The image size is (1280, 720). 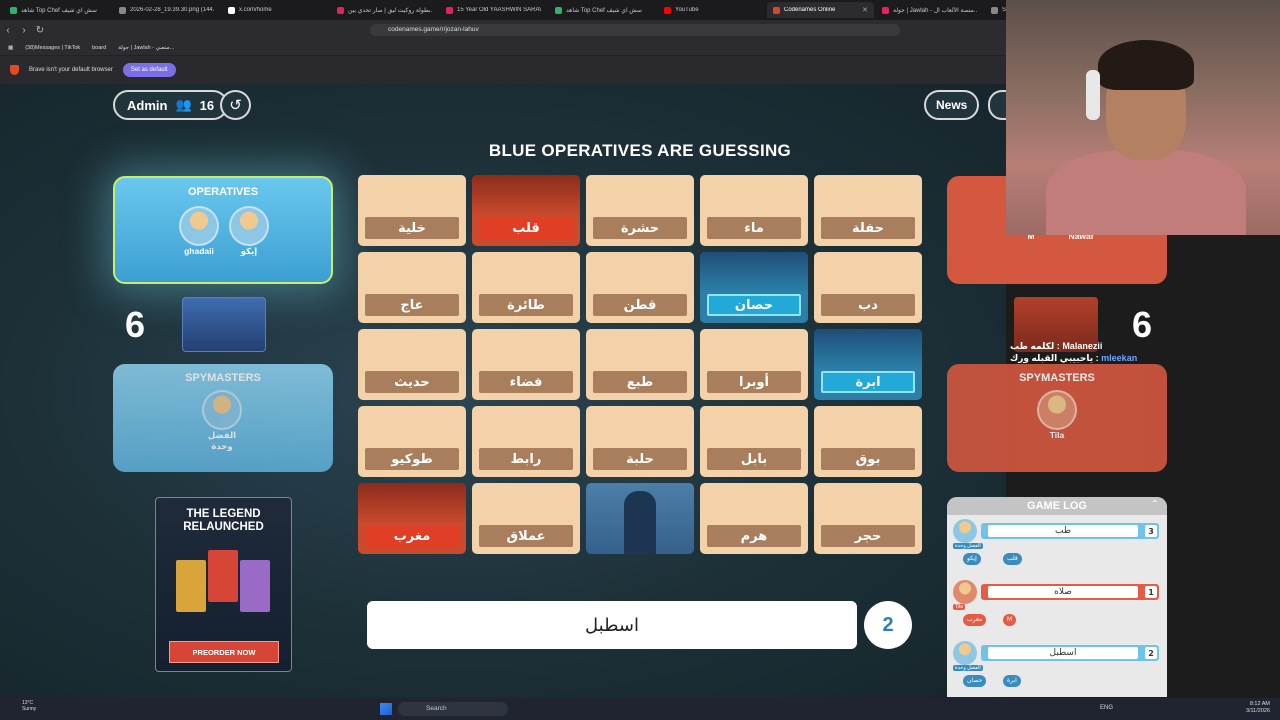 I want to click on card-word: حصان, so click(x=754, y=305).